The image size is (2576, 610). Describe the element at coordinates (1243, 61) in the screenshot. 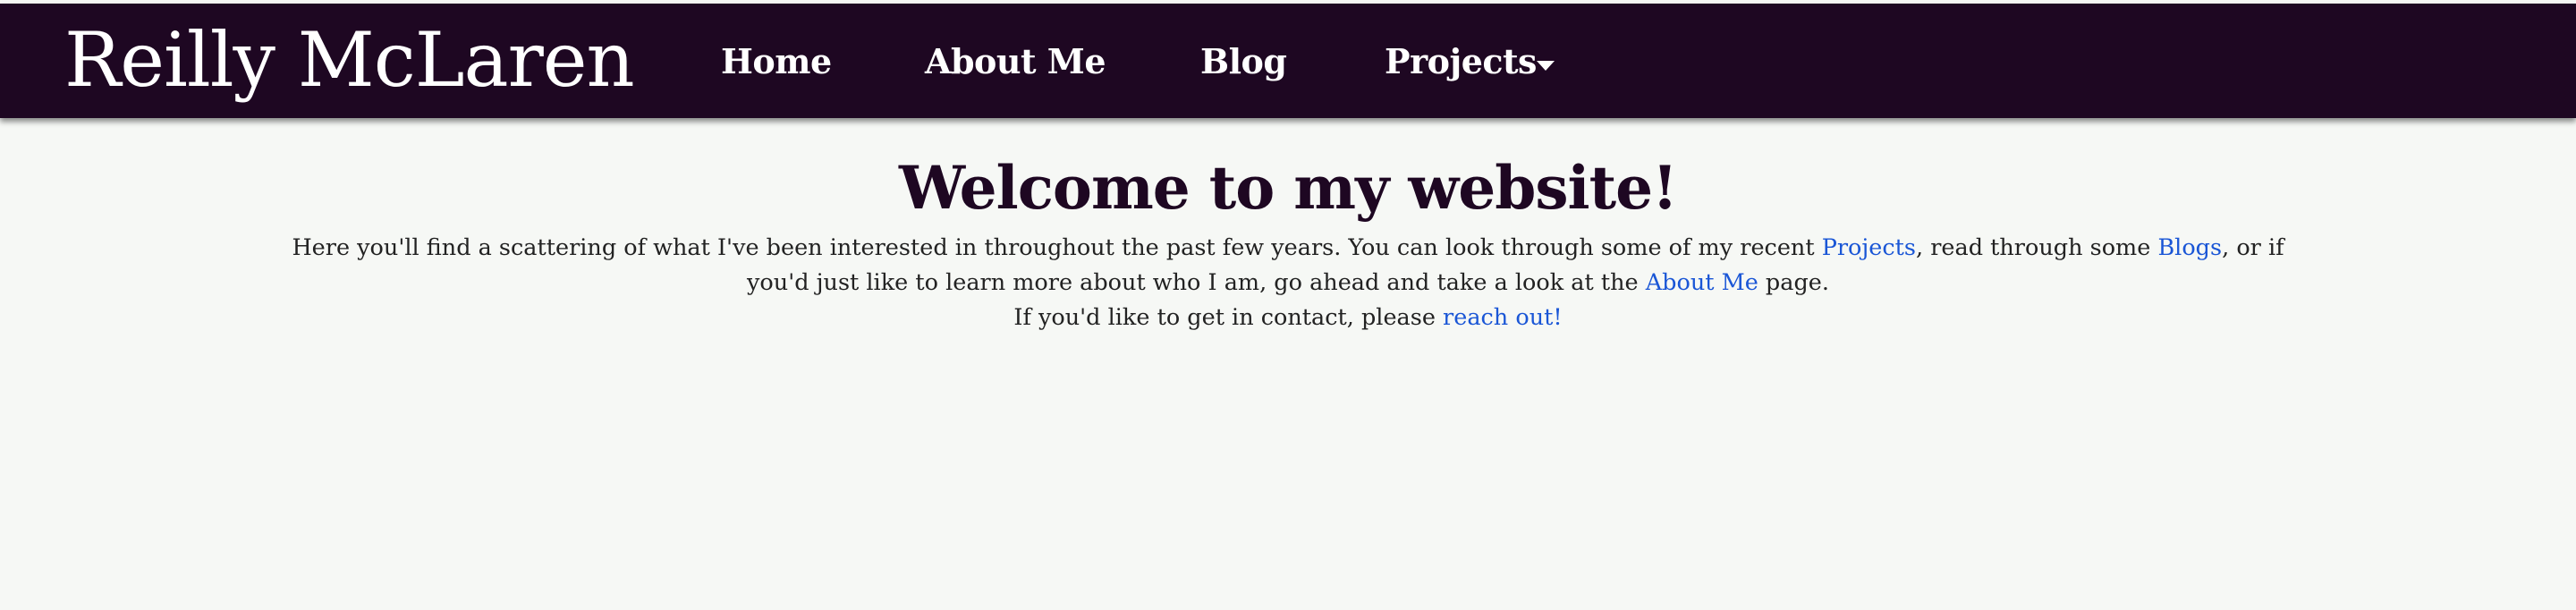

I see `nav-blog-link: Blog` at that location.